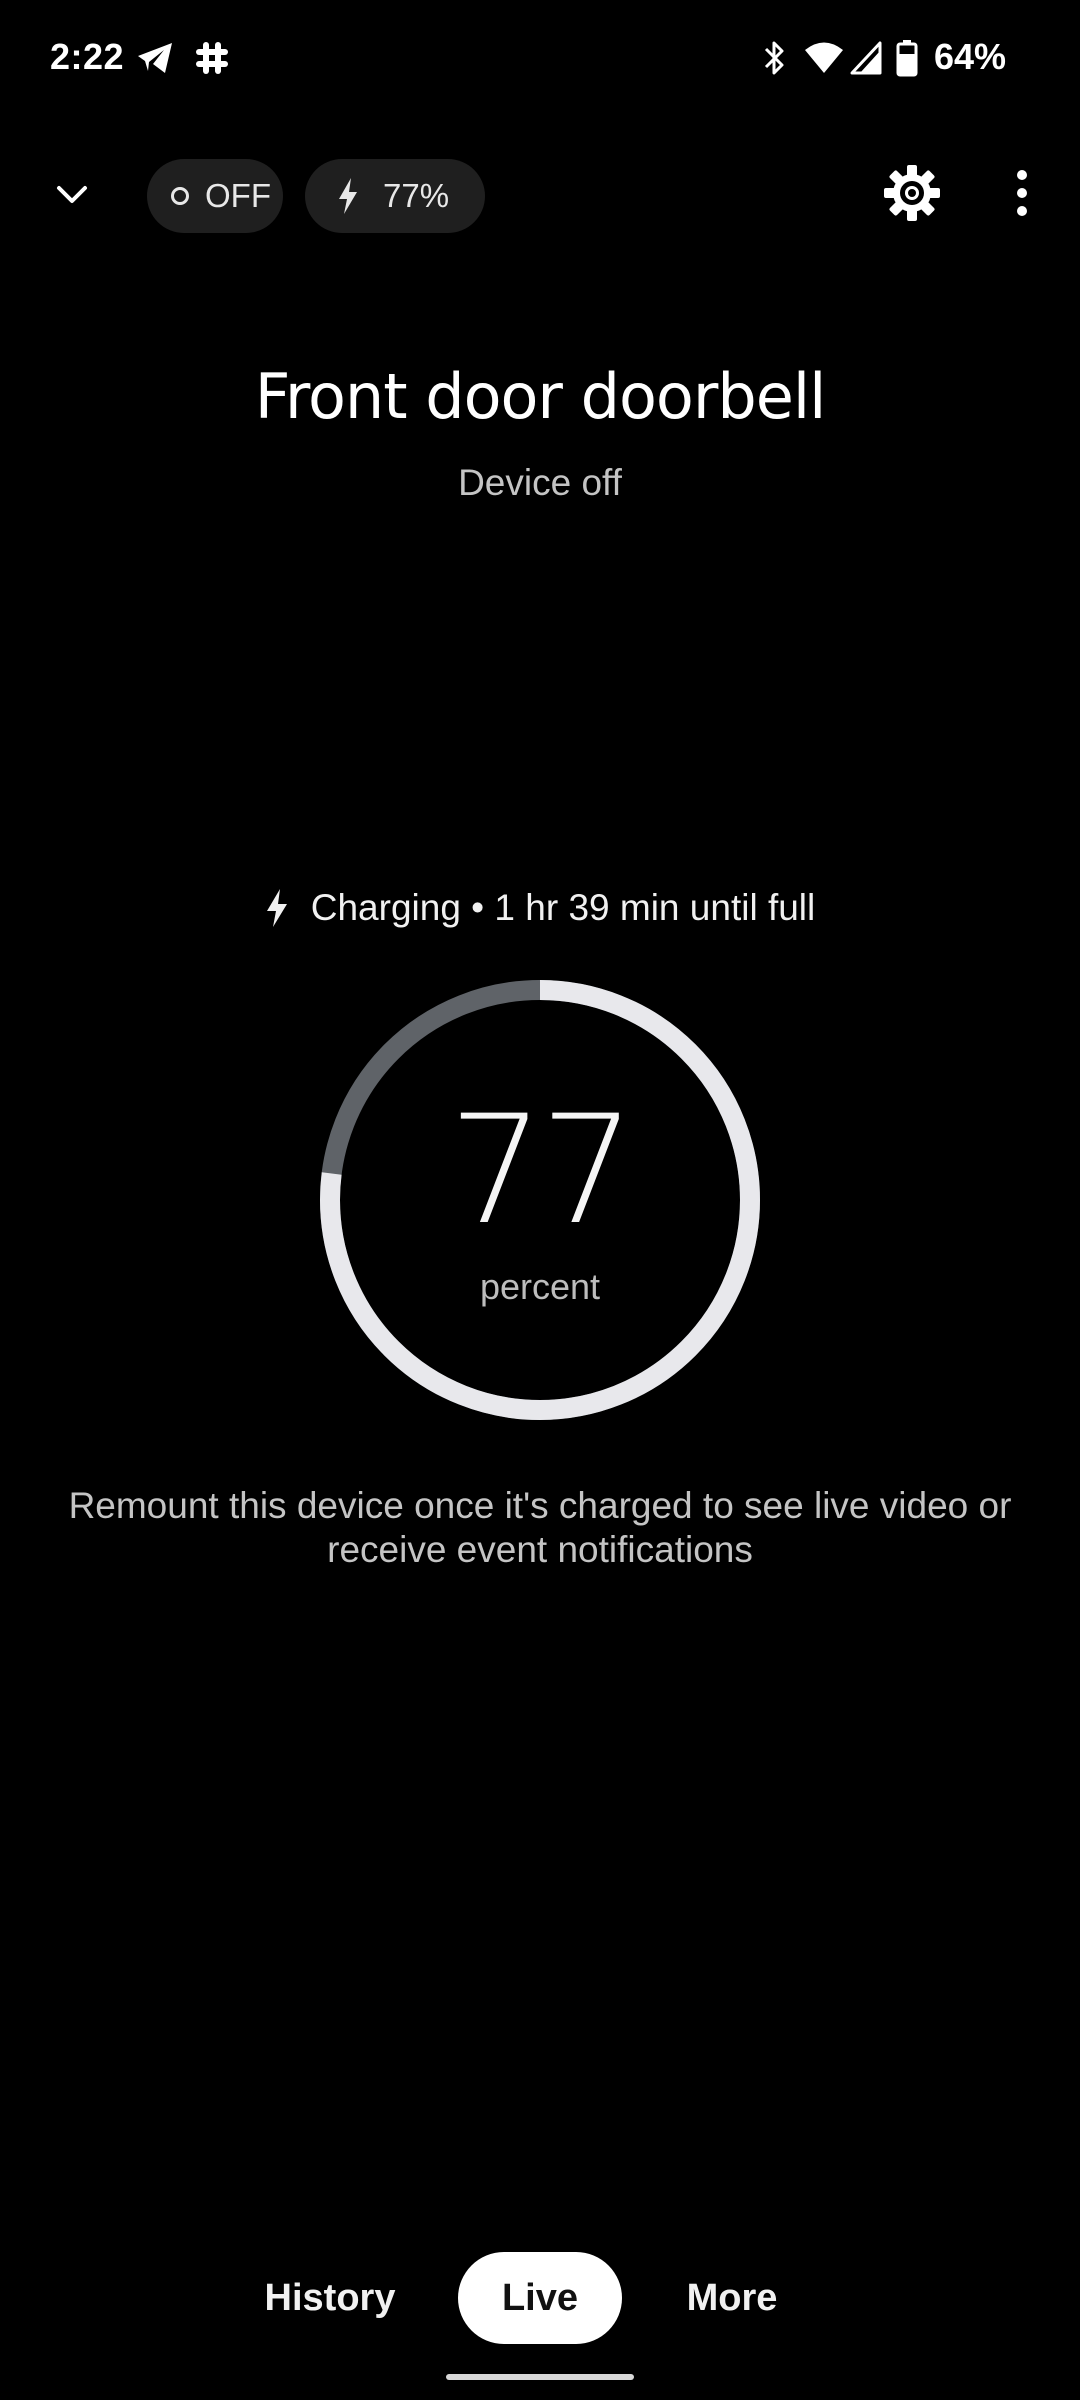 The image size is (1080, 2400). Describe the element at coordinates (416, 195) in the screenshot. I see `battery-chip-label: 77%` at that location.